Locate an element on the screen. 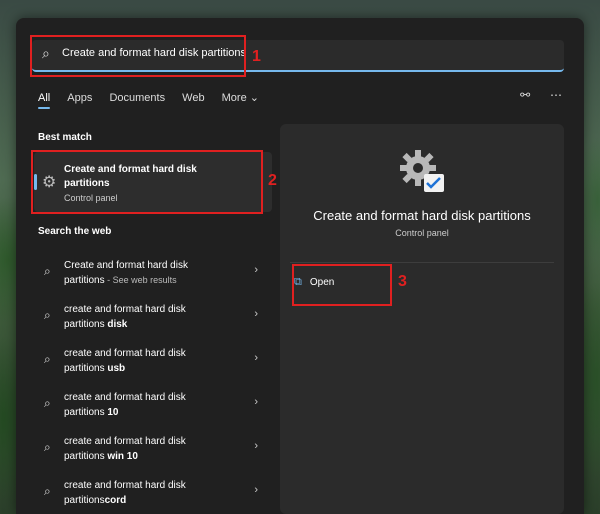  more-options-icon: ⋯ is located at coordinates (556, 95).